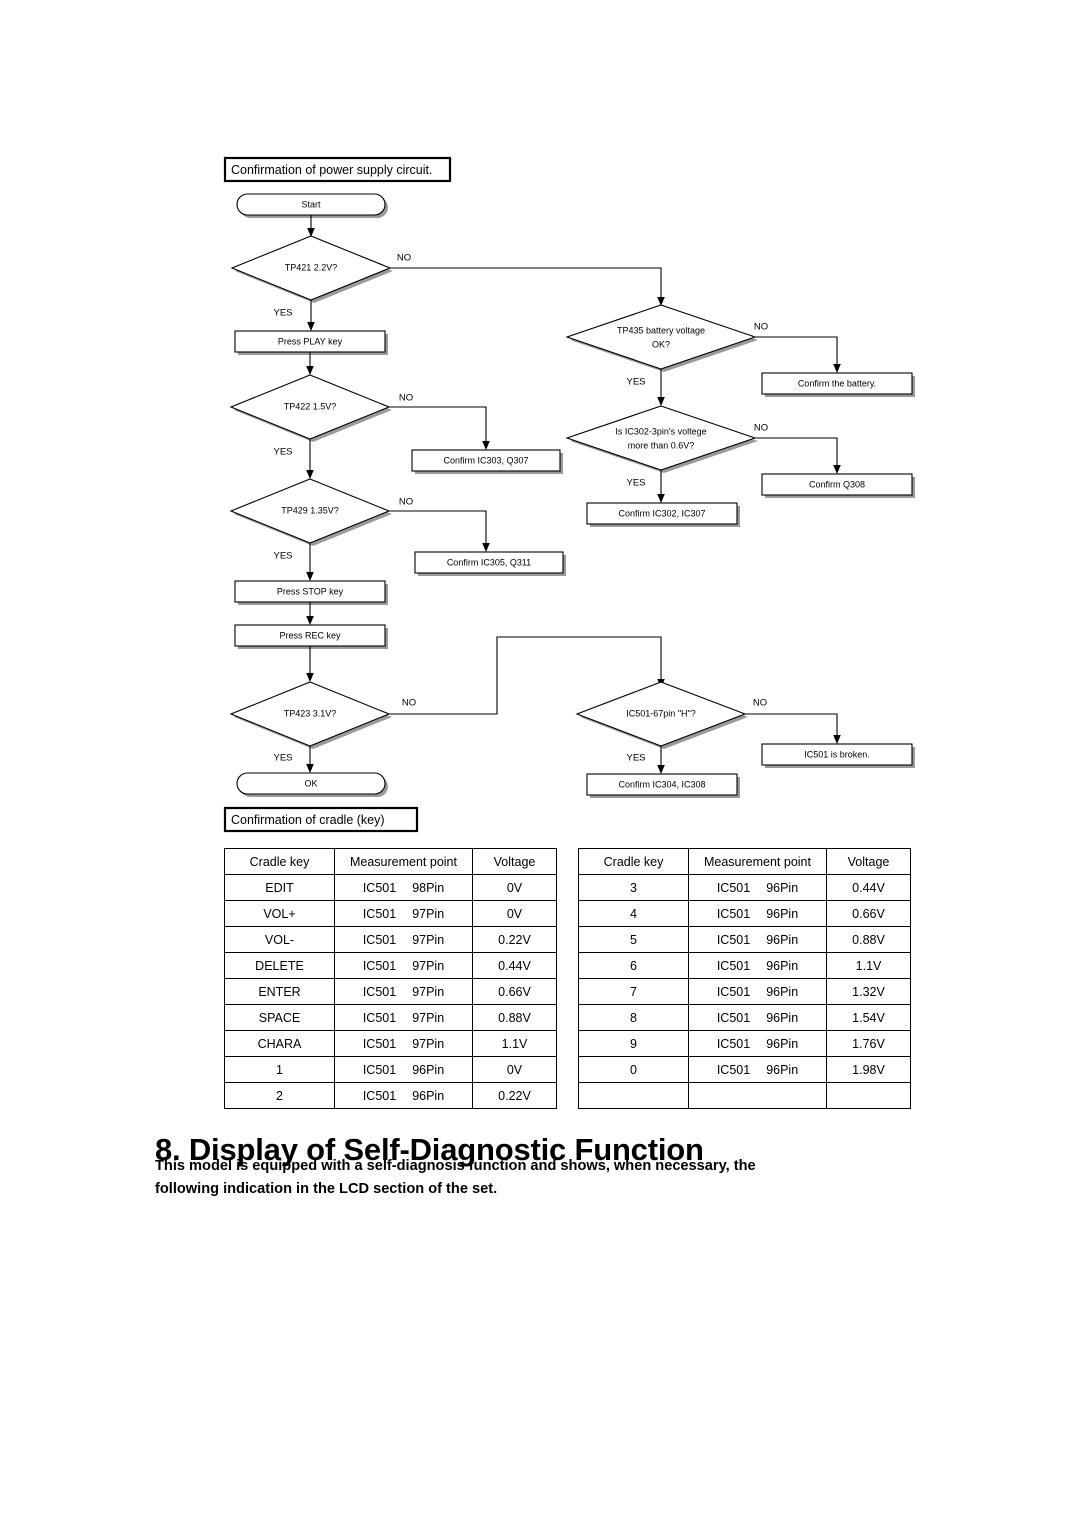 Image resolution: width=1080 pixels, height=1526 pixels. Describe the element at coordinates (279, 965) in the screenshot. I see `cell-cradle-key: DELETE` at that location.